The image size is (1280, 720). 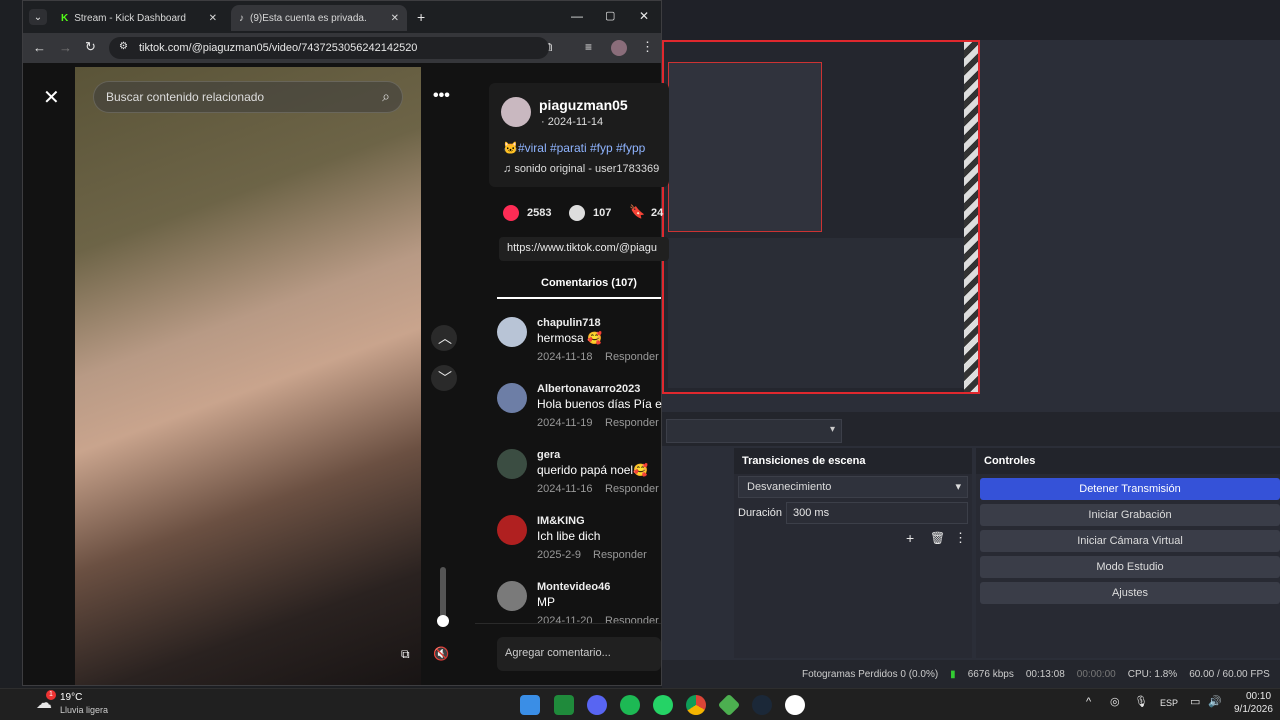 What do you see at coordinates (853, 487) in the screenshot?
I see `transition-select: Desvanecimiento ▾` at bounding box center [853, 487].